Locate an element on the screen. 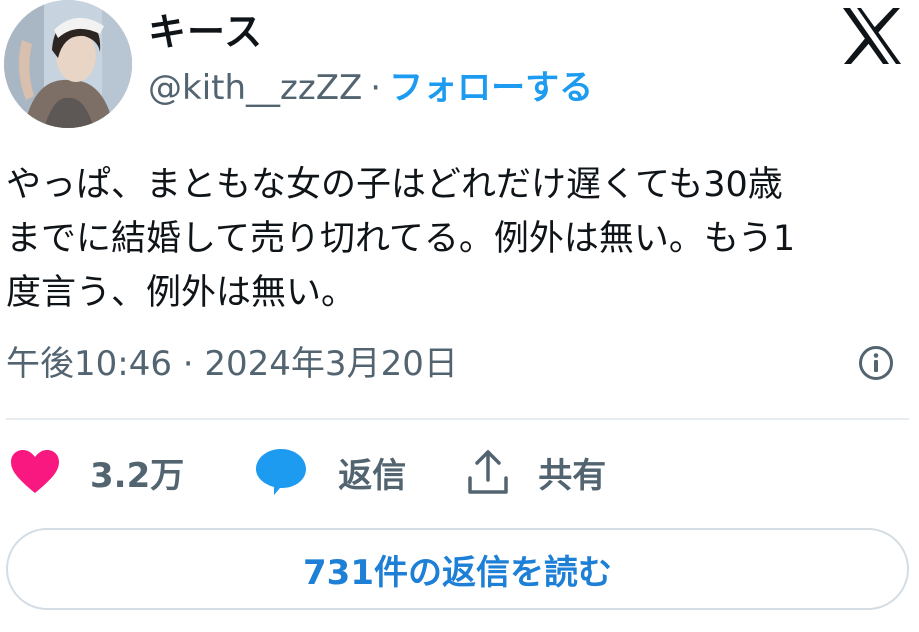 The width and height of the screenshot is (919, 632). avatar-photo is located at coordinates (68, 64).